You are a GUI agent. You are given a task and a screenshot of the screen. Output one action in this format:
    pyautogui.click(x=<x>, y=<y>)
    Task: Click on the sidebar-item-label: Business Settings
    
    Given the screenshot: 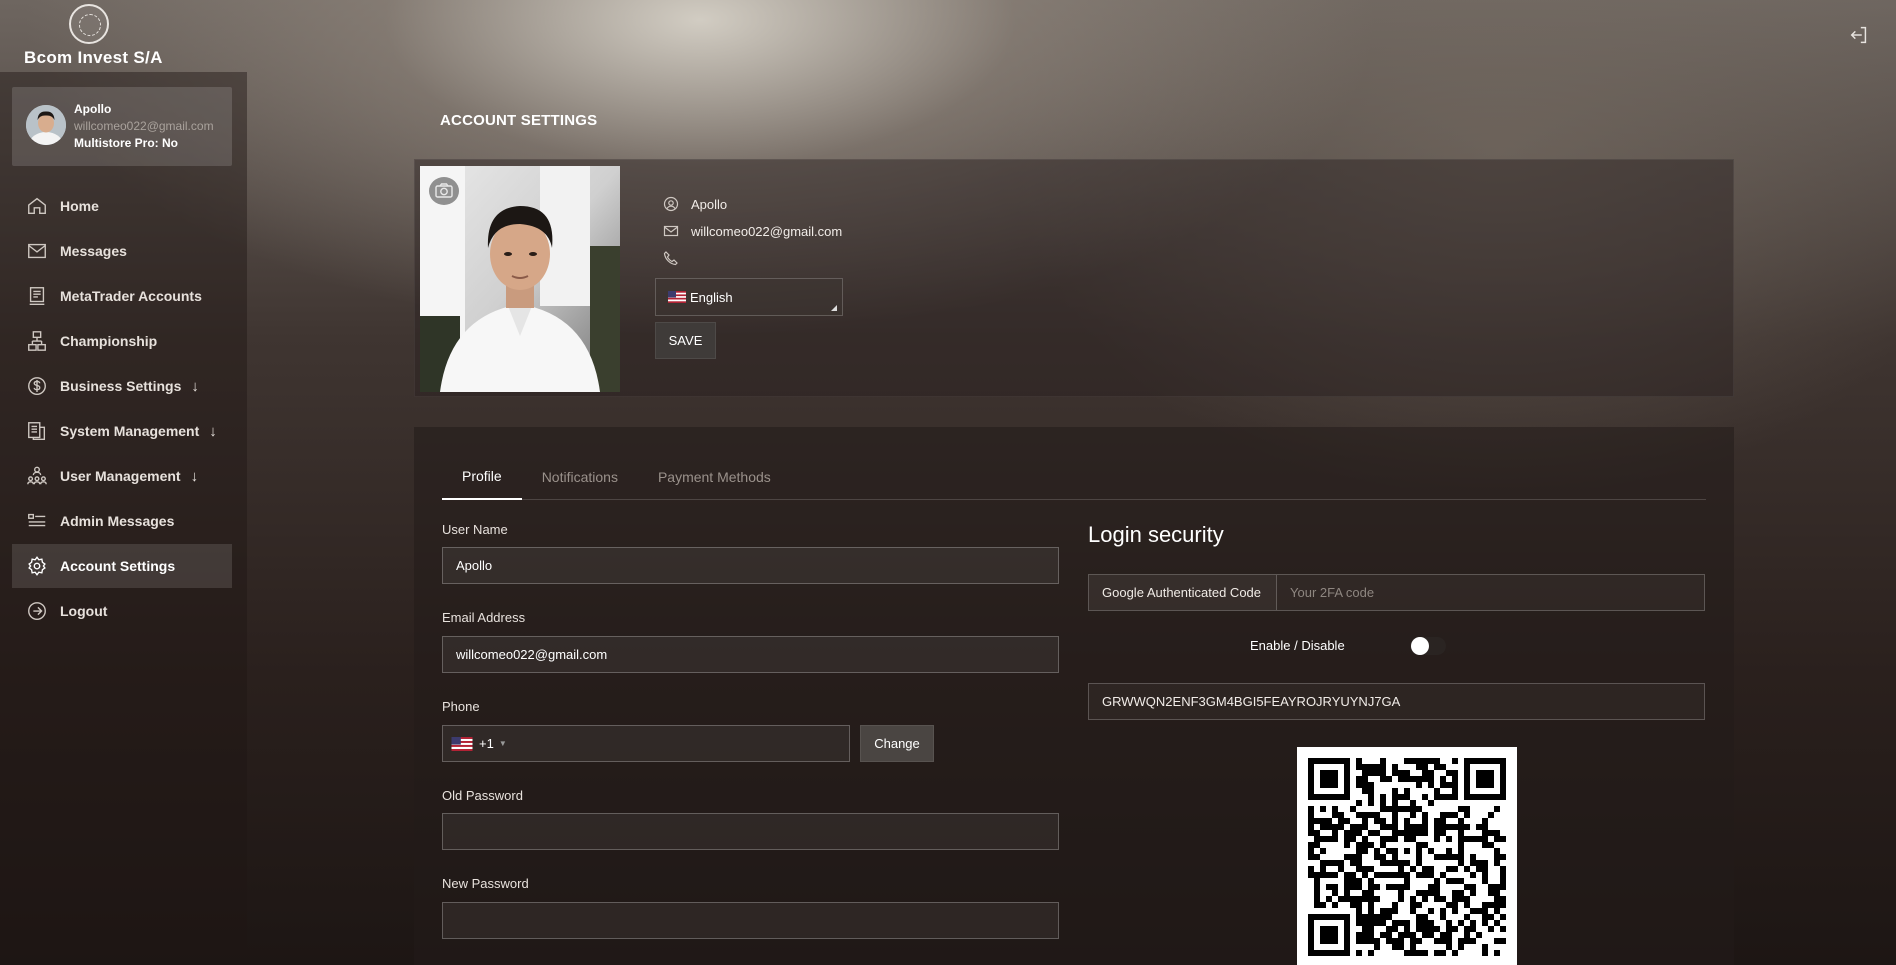 What is the action you would take?
    pyautogui.click(x=121, y=386)
    